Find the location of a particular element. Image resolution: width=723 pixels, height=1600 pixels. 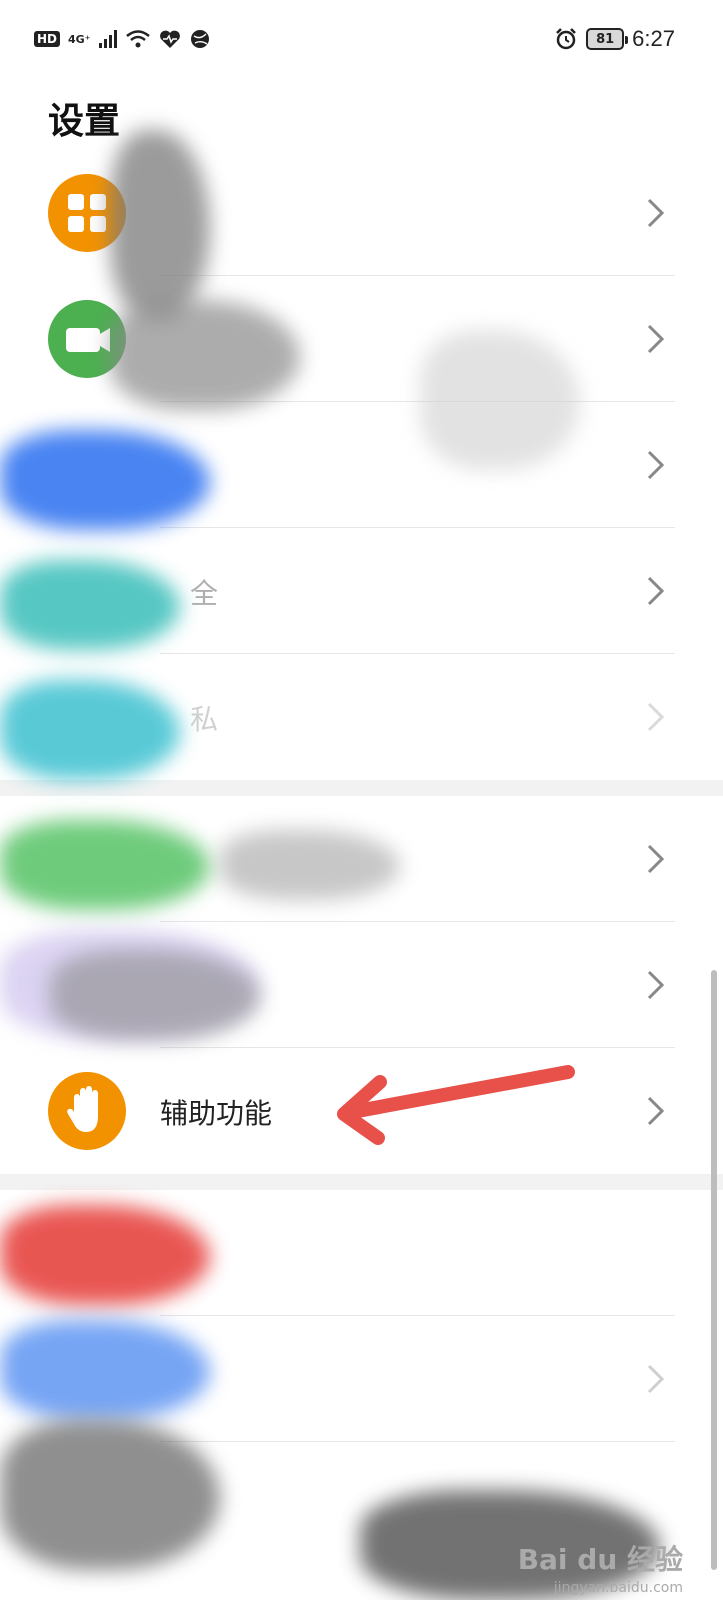

heart-rate-icon is located at coordinates (169, 39).